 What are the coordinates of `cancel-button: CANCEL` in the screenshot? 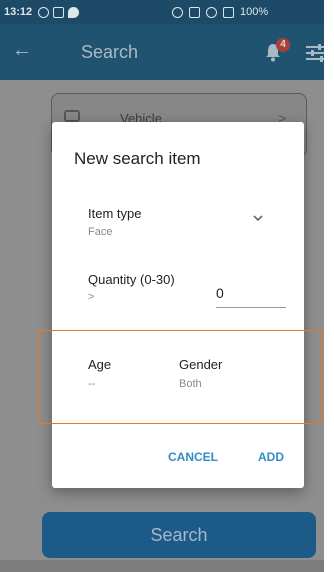 It's located at (193, 457).